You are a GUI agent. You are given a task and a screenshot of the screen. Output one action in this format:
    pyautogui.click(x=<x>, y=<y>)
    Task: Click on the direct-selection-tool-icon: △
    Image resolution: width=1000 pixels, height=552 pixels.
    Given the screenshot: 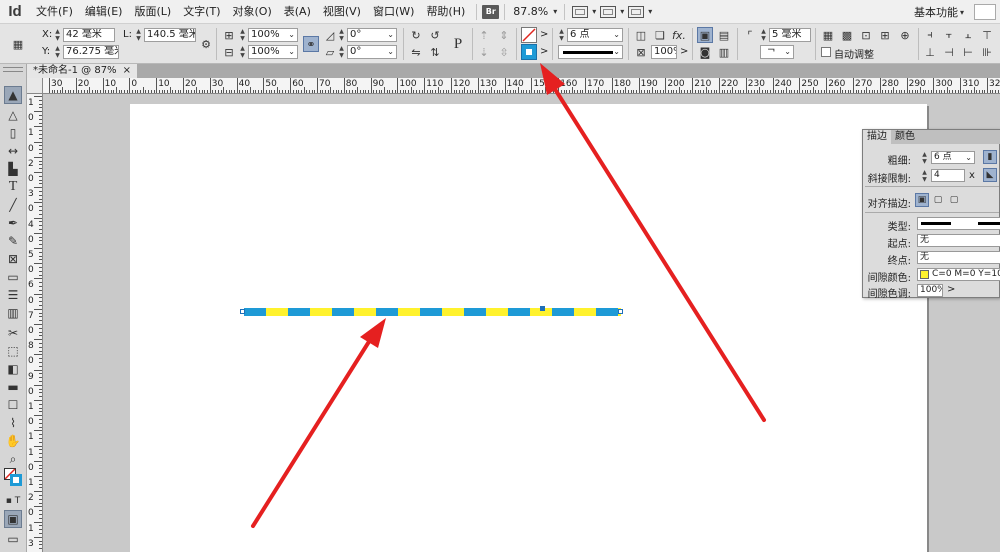 What is the action you would take?
    pyautogui.click(x=13, y=115)
    